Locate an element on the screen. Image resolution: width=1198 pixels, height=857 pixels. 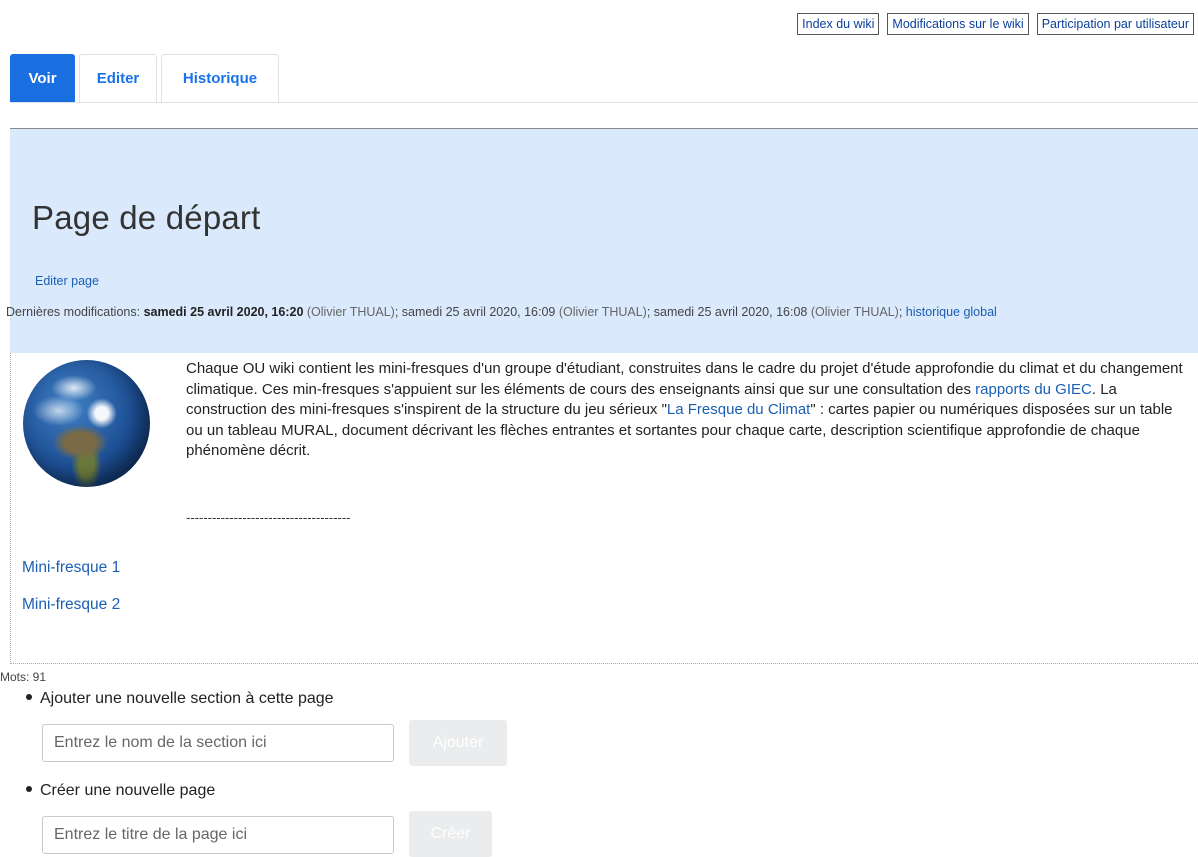
page-tabs: Voir Editer Historique is located at coordinates (604, 78).